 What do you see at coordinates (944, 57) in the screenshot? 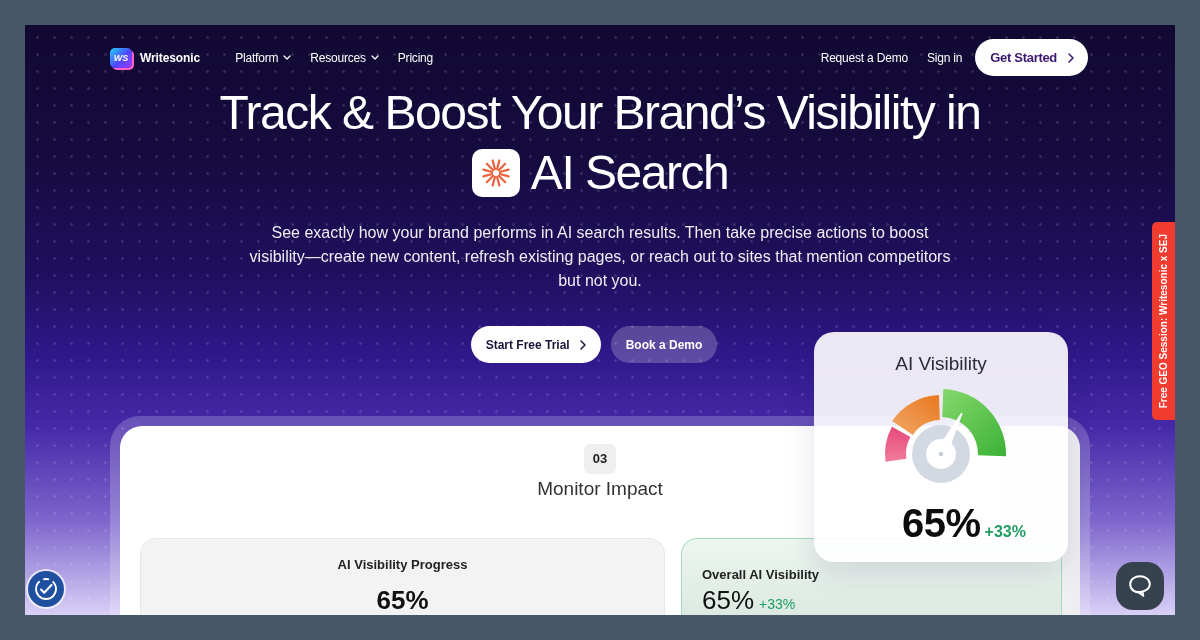
I see `nav-link: Sign in` at bounding box center [944, 57].